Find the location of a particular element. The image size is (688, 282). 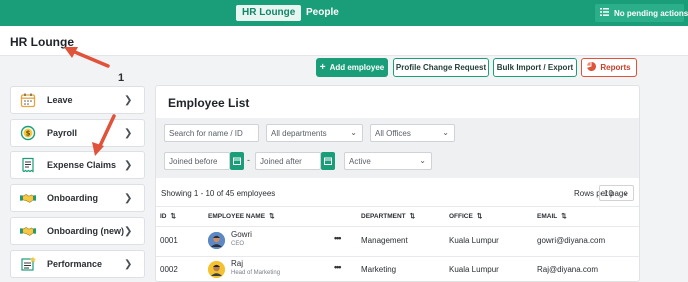

column-header-employee-name: EMPLOYEE NAME ⇅ is located at coordinates (241, 216).